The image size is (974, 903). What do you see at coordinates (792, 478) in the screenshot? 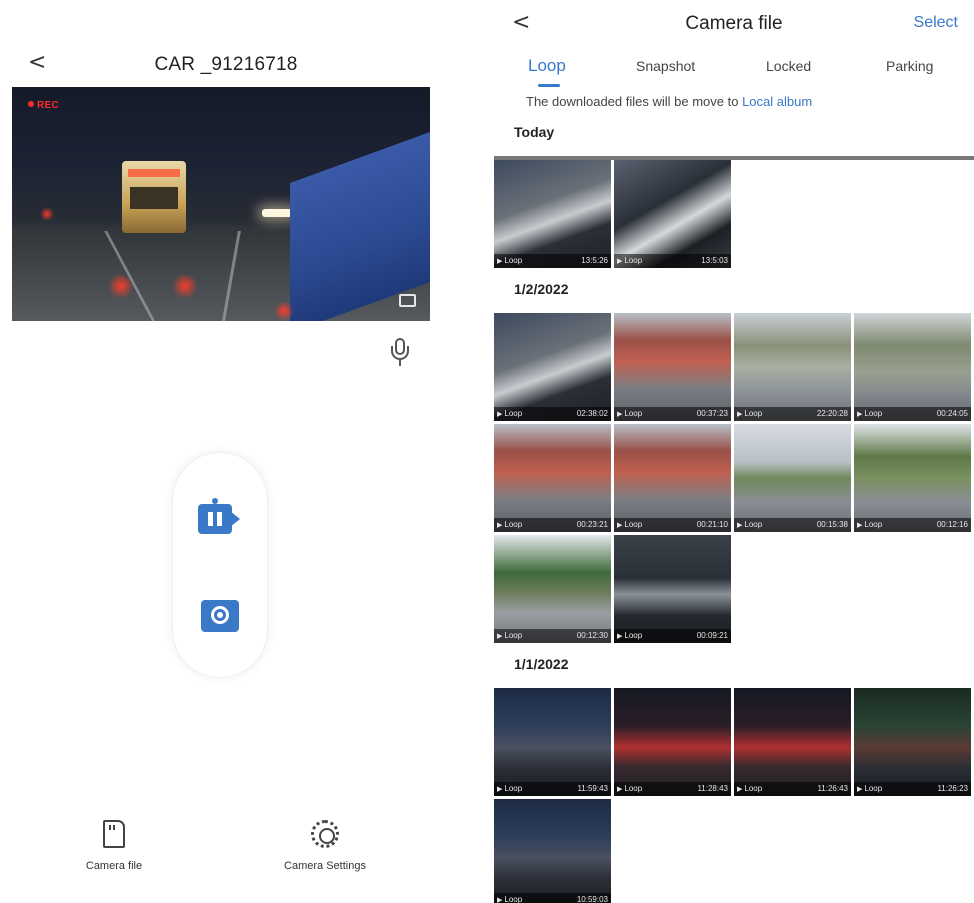
I see `video-thumbnail: ▶ Loop 00:15:38` at bounding box center [792, 478].